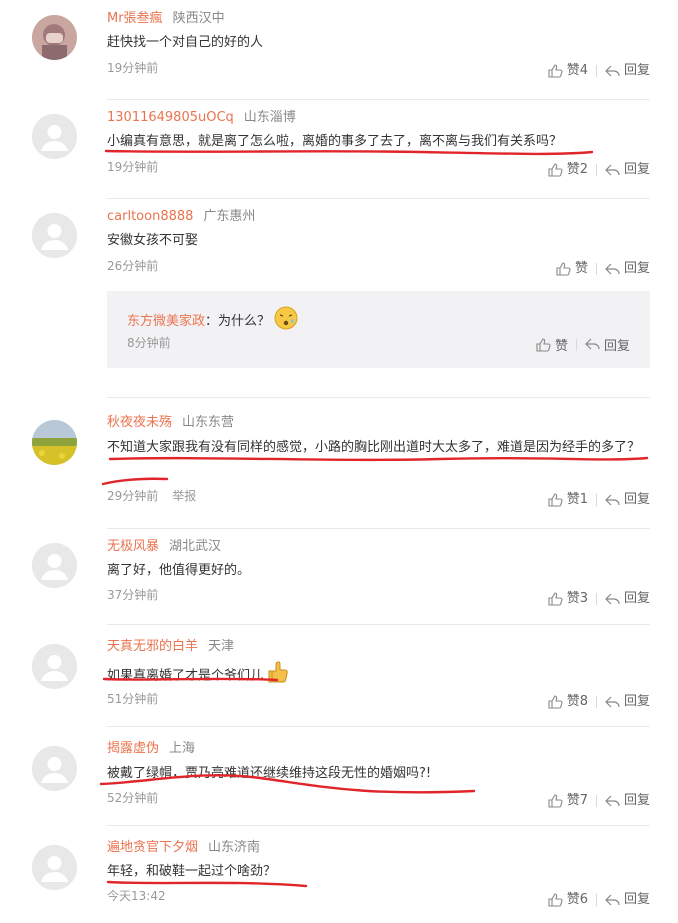 The image size is (678, 923). Describe the element at coordinates (133, 595) in the screenshot. I see `comment-time: 37分钟前` at that location.